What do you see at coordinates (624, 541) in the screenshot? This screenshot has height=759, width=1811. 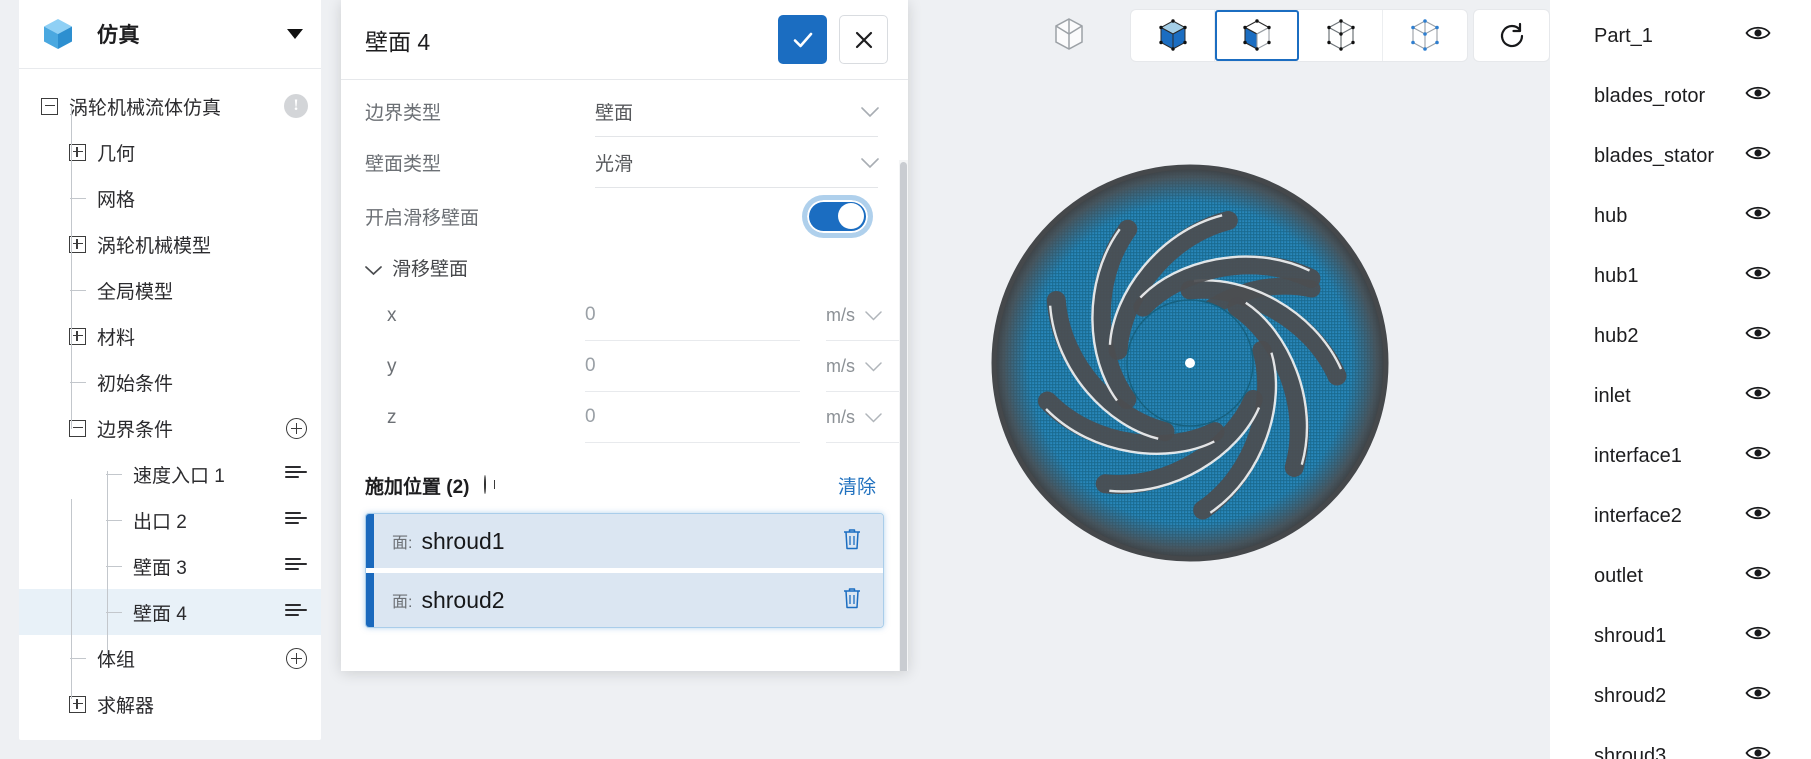 I see `list-item: 面: shroud1` at bounding box center [624, 541].